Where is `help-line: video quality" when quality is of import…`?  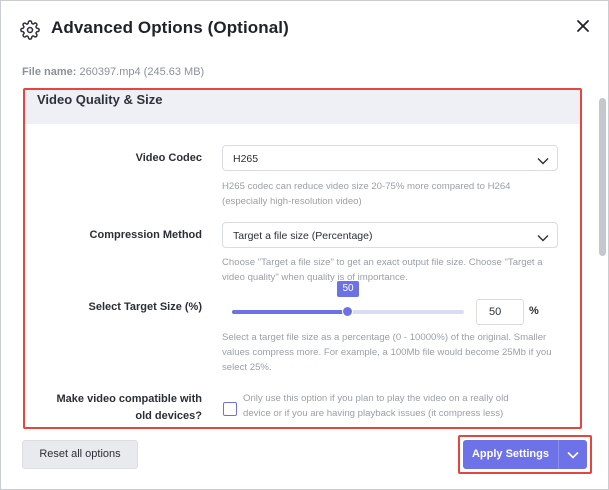 help-line: video quality" when quality is of import… is located at coordinates (315, 277).